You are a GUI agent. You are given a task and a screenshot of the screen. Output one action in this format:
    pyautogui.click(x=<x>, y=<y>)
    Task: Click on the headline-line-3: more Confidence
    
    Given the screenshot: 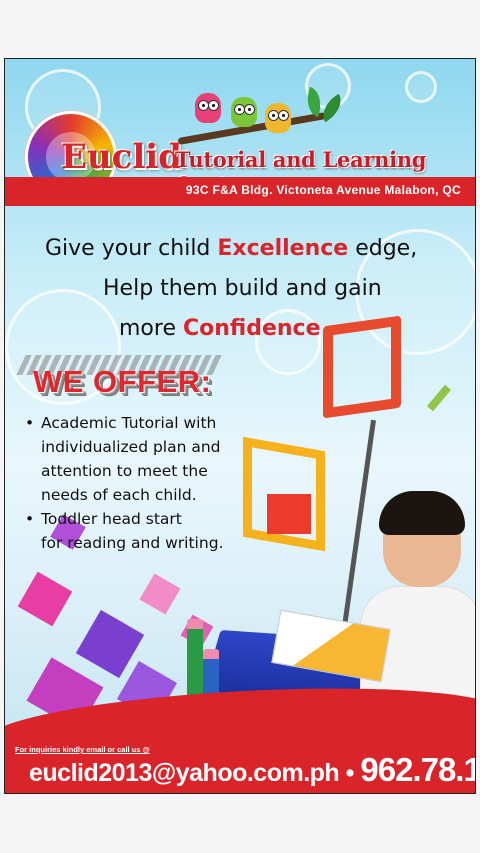 What is the action you would take?
    pyautogui.click(x=220, y=328)
    